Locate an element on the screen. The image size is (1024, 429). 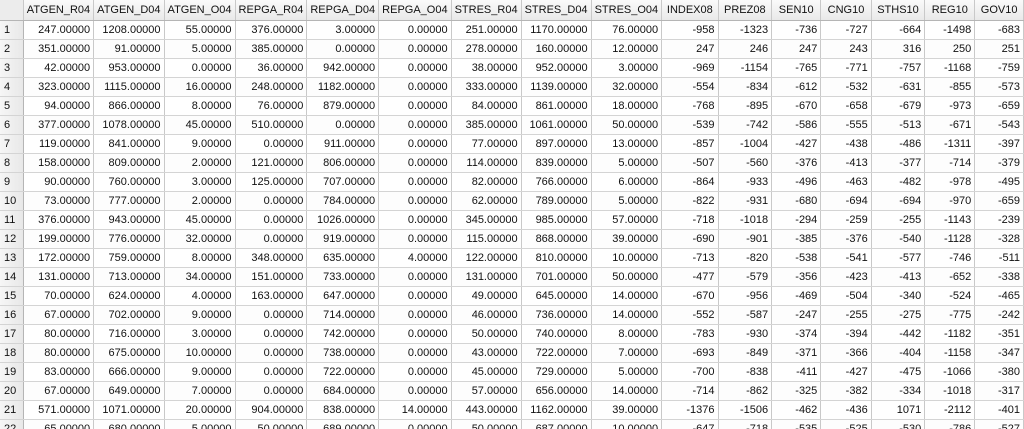
table-cell: 125.00000 is located at coordinates (271, 182).